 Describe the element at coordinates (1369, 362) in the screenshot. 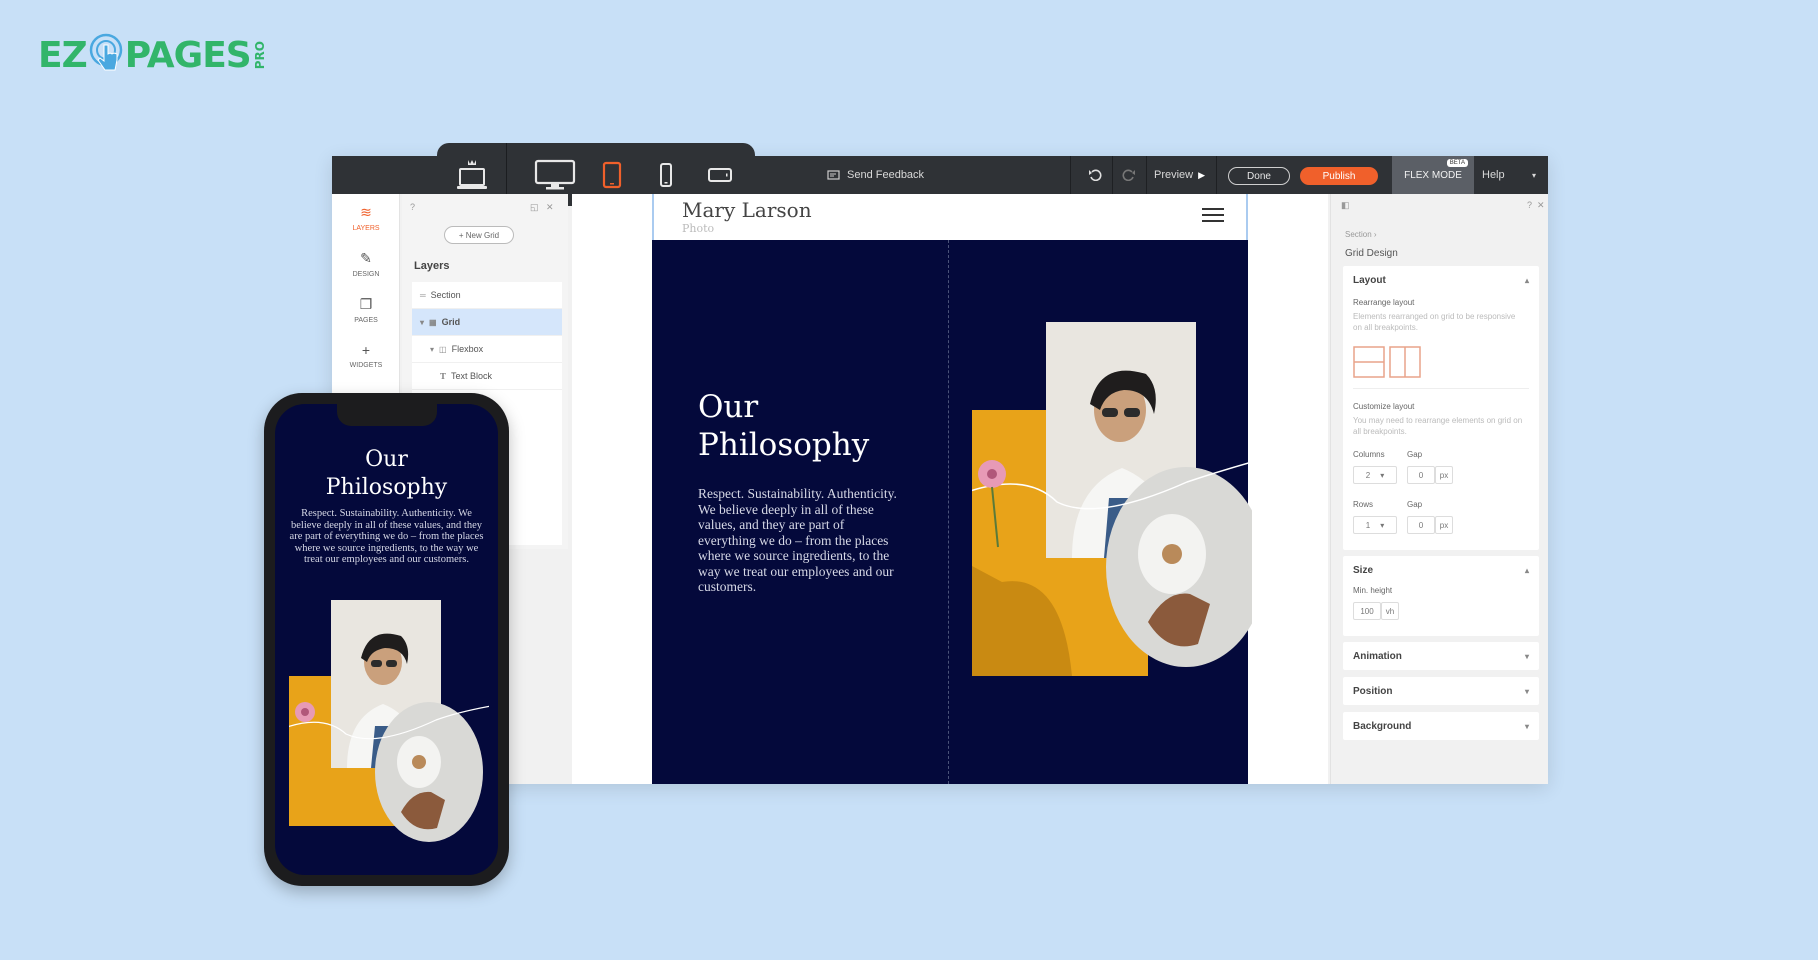

I see `layout-option-rows-icon` at that location.